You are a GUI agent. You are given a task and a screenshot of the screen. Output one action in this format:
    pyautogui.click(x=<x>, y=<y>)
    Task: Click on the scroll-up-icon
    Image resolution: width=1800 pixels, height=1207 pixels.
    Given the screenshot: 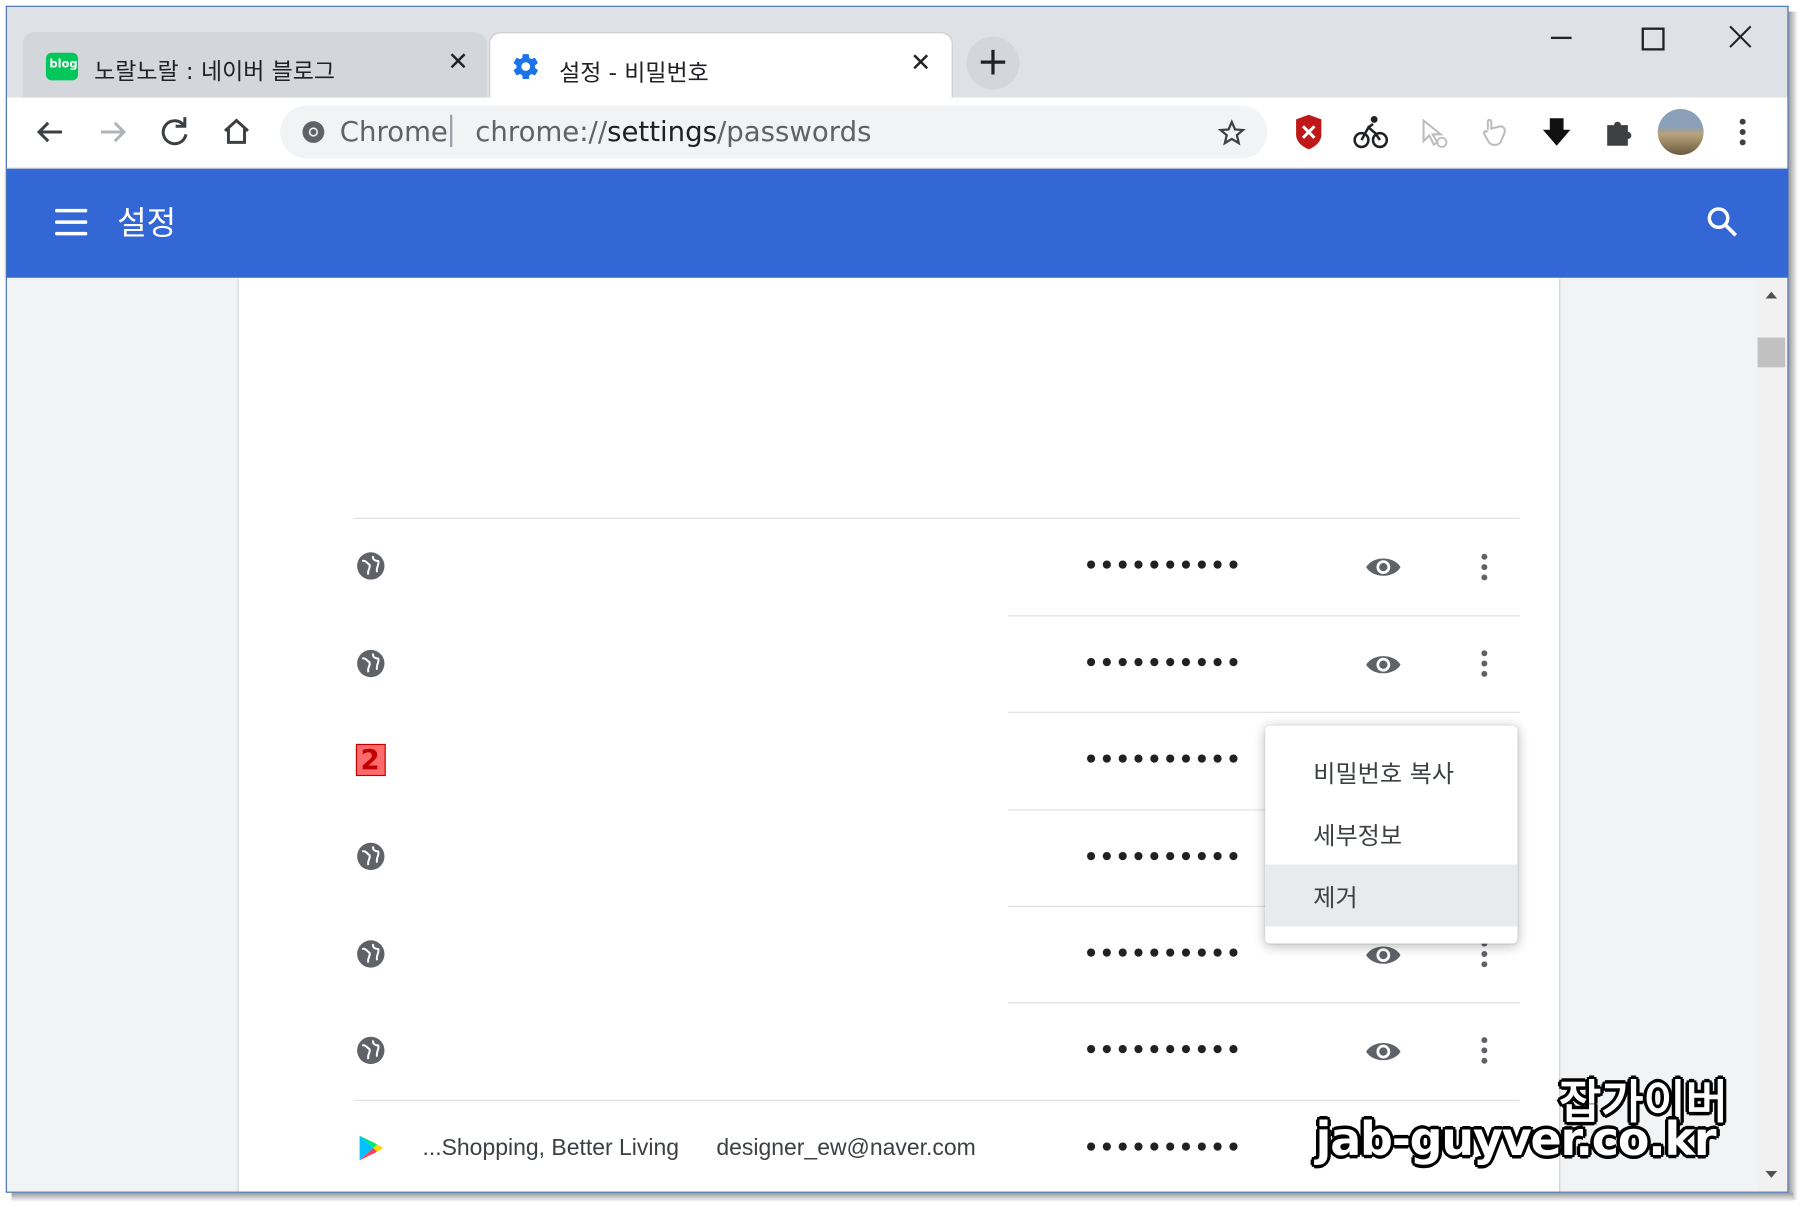 What is the action you would take?
    pyautogui.click(x=1771, y=294)
    